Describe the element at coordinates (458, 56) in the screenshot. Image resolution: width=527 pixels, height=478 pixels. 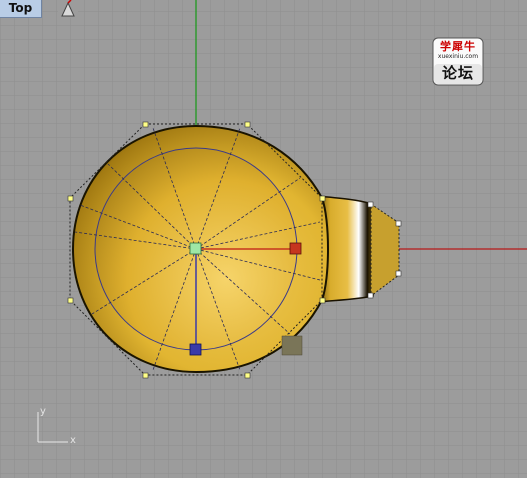
I see `logo-line2: xuexiniu.com` at that location.